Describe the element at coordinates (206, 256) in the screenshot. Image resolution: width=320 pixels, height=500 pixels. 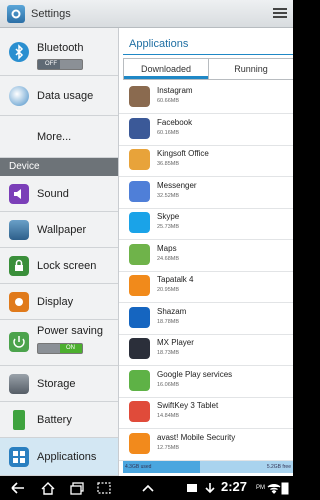
I see `app-row: Maps 24.68MB` at that location.